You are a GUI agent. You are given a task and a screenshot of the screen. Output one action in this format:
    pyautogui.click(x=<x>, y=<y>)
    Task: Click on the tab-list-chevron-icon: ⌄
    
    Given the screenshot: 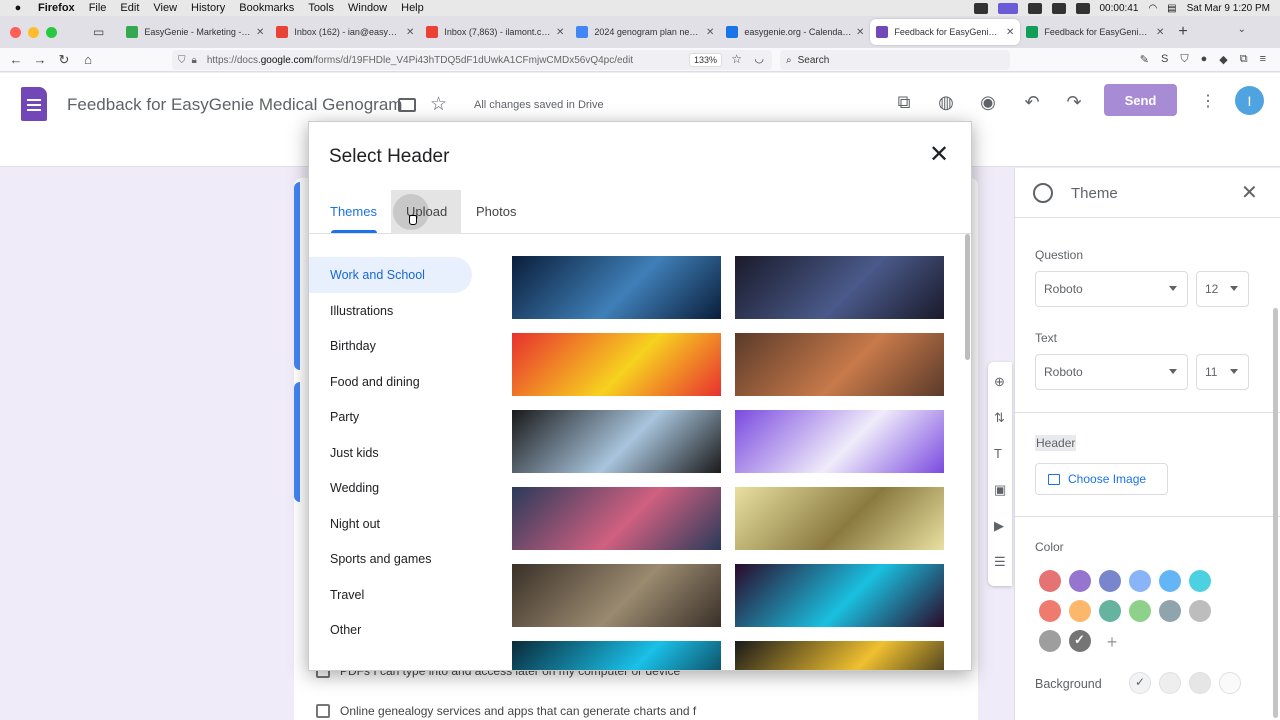 What is the action you would take?
    pyautogui.click(x=1242, y=29)
    